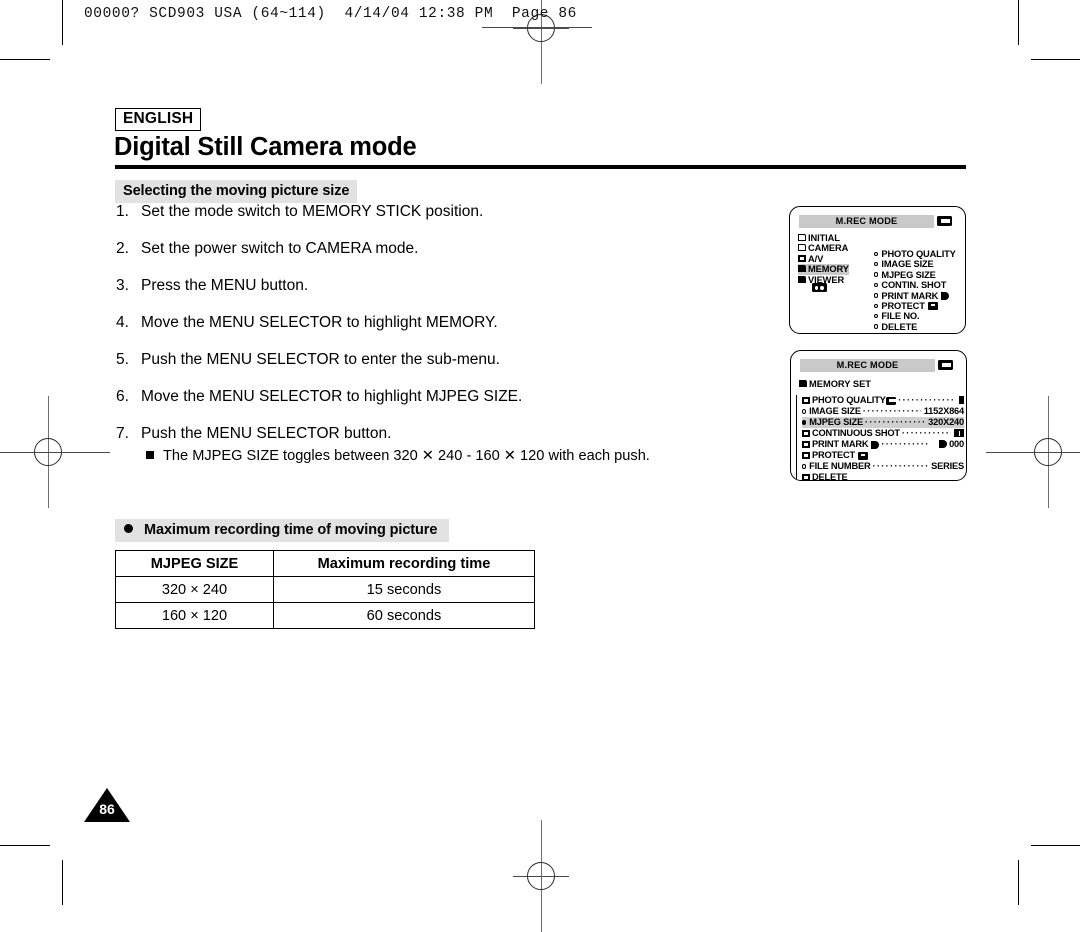 This screenshot has height=932, width=1080. What do you see at coordinates (856, 433) in the screenshot?
I see `setting-label: CONTINUOUS SHOT` at bounding box center [856, 433].